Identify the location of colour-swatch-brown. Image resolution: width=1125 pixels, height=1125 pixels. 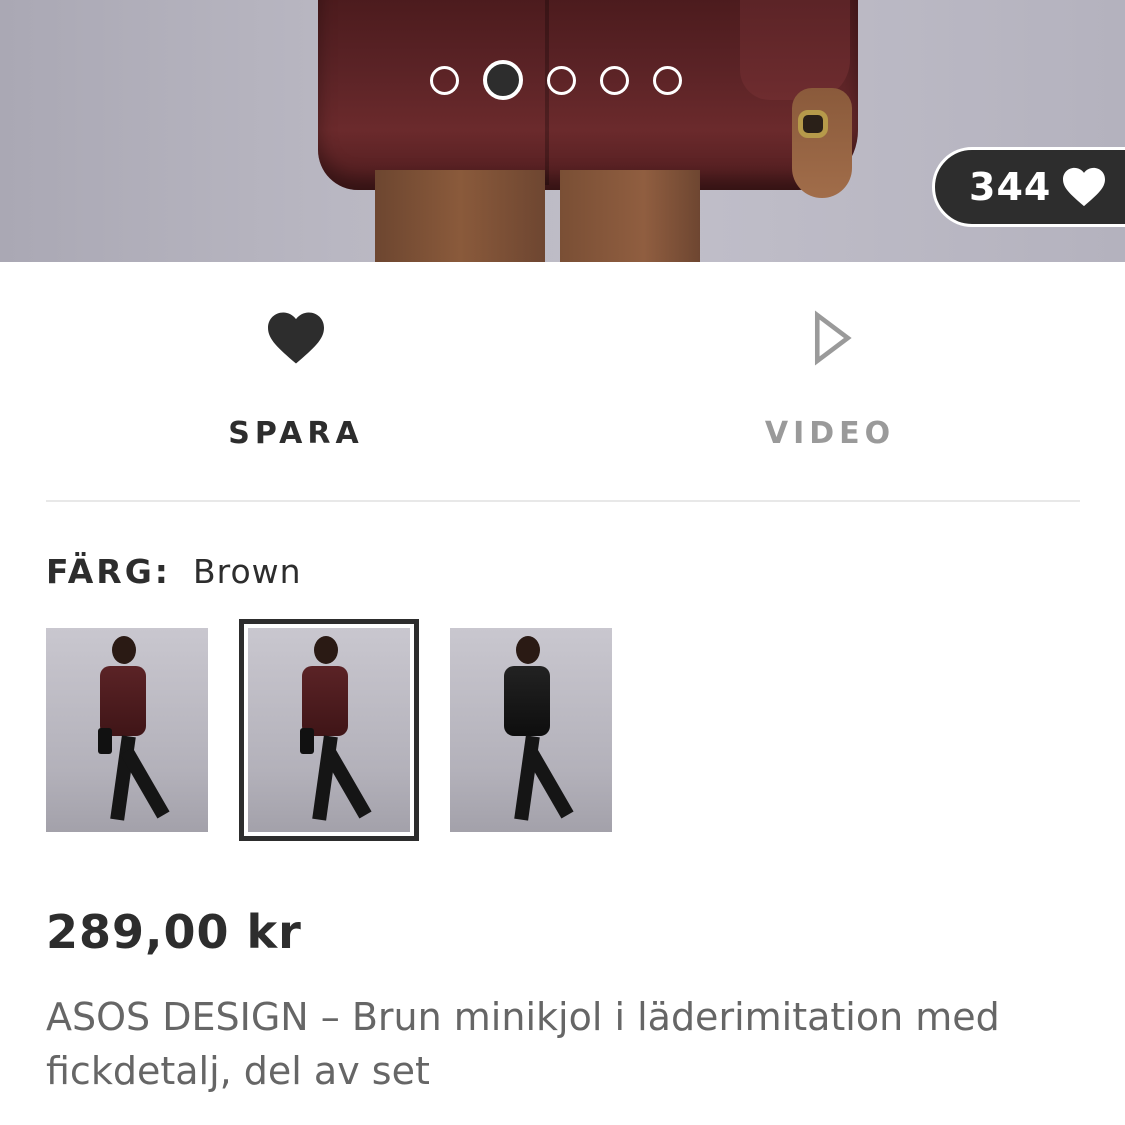
(127, 730).